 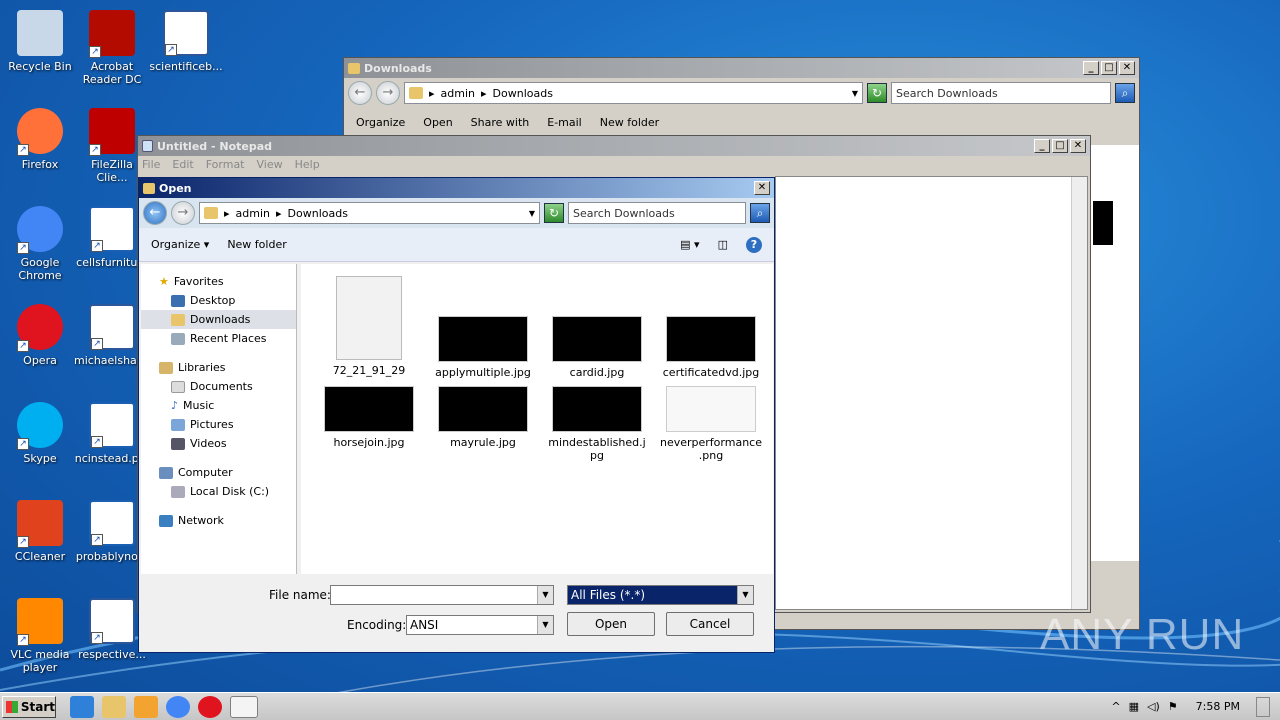 What do you see at coordinates (597, 424) in the screenshot?
I see `file-item: mindestablished.jpg` at bounding box center [597, 424].